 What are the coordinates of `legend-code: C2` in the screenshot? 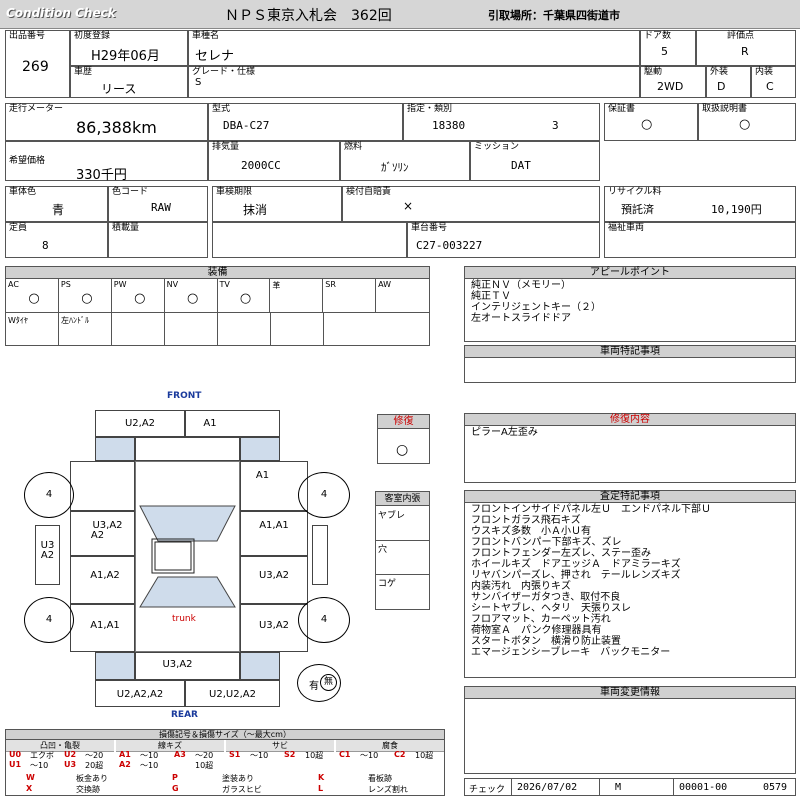 It's located at (400, 754).